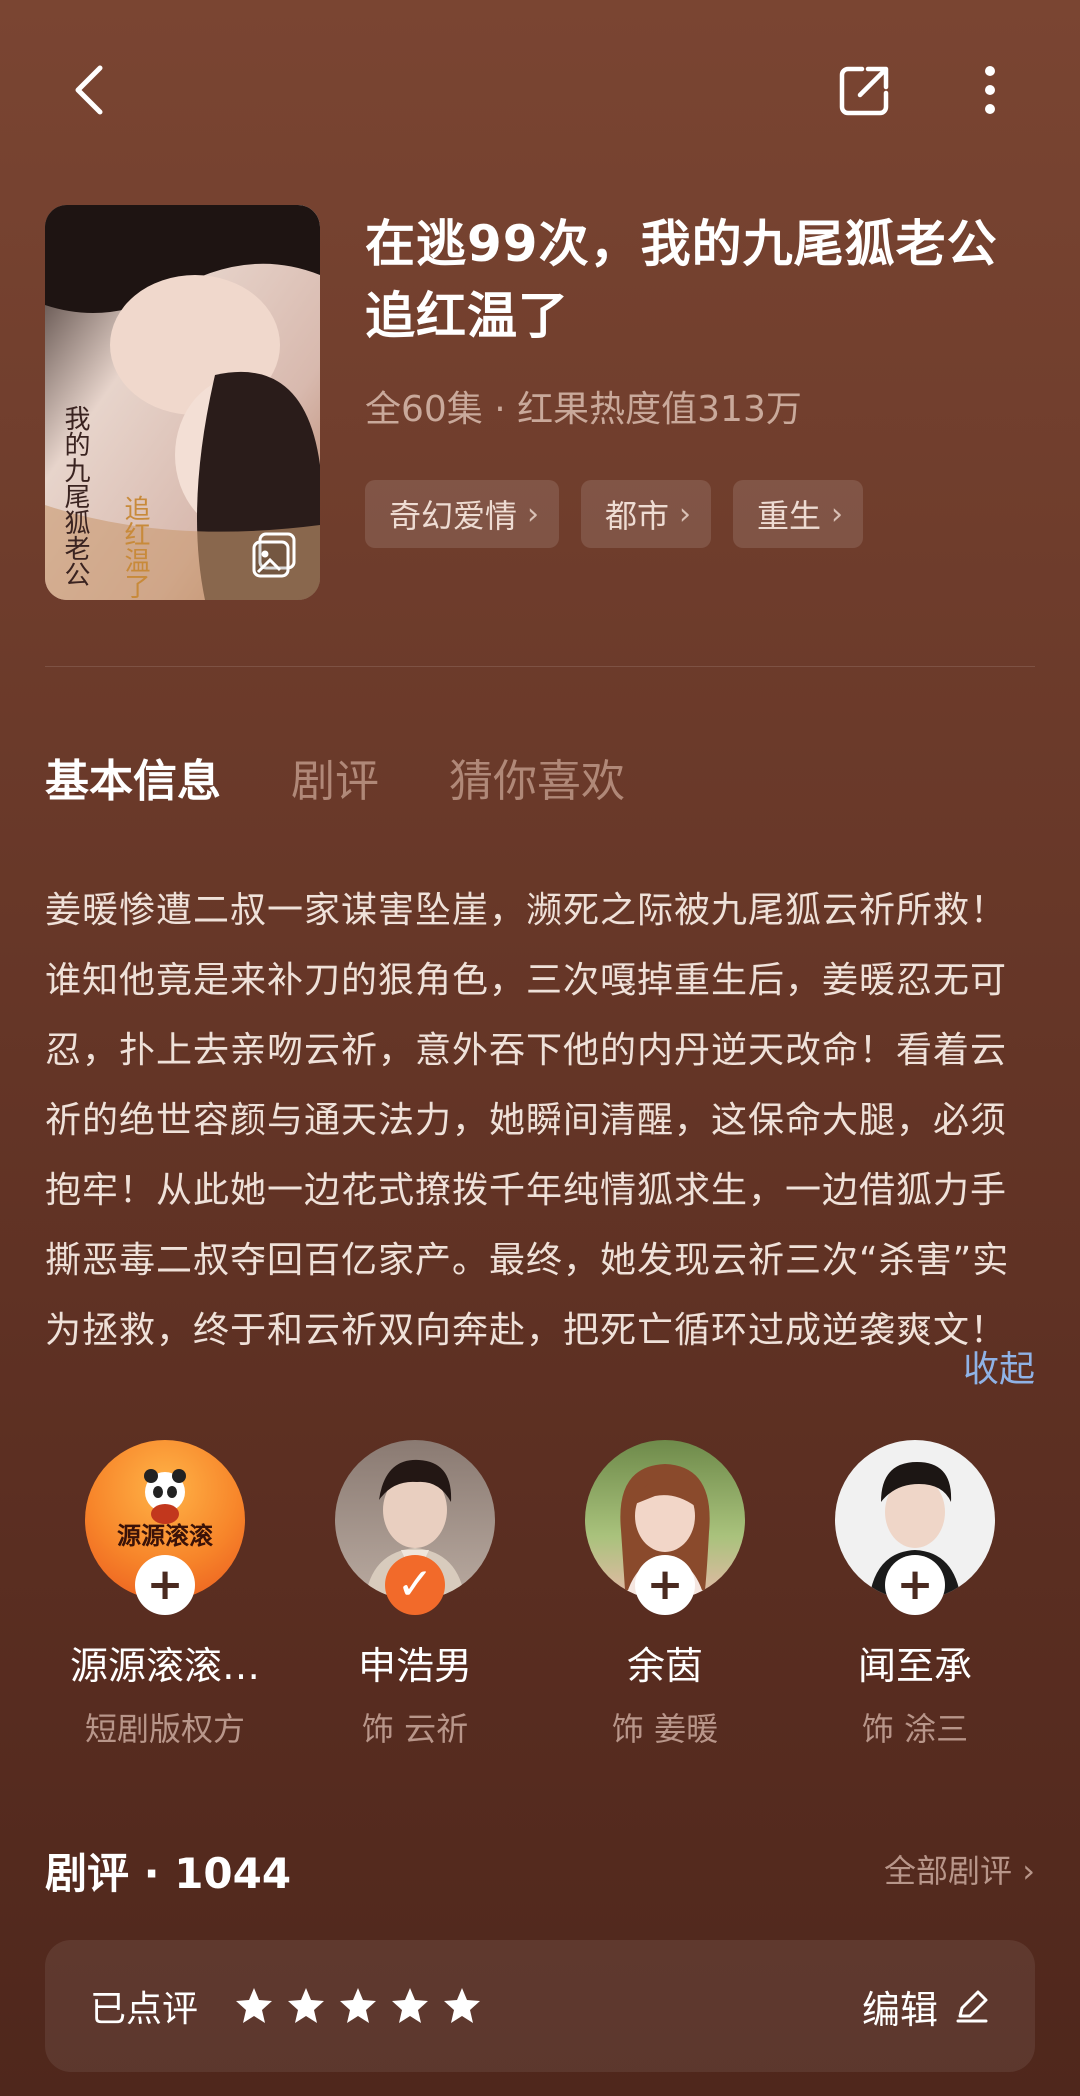 Image resolution: width=1080 pixels, height=2096 pixels. What do you see at coordinates (583, 409) in the screenshot?
I see `drama-meta: 全60集 · 红果热度值313万` at bounding box center [583, 409].